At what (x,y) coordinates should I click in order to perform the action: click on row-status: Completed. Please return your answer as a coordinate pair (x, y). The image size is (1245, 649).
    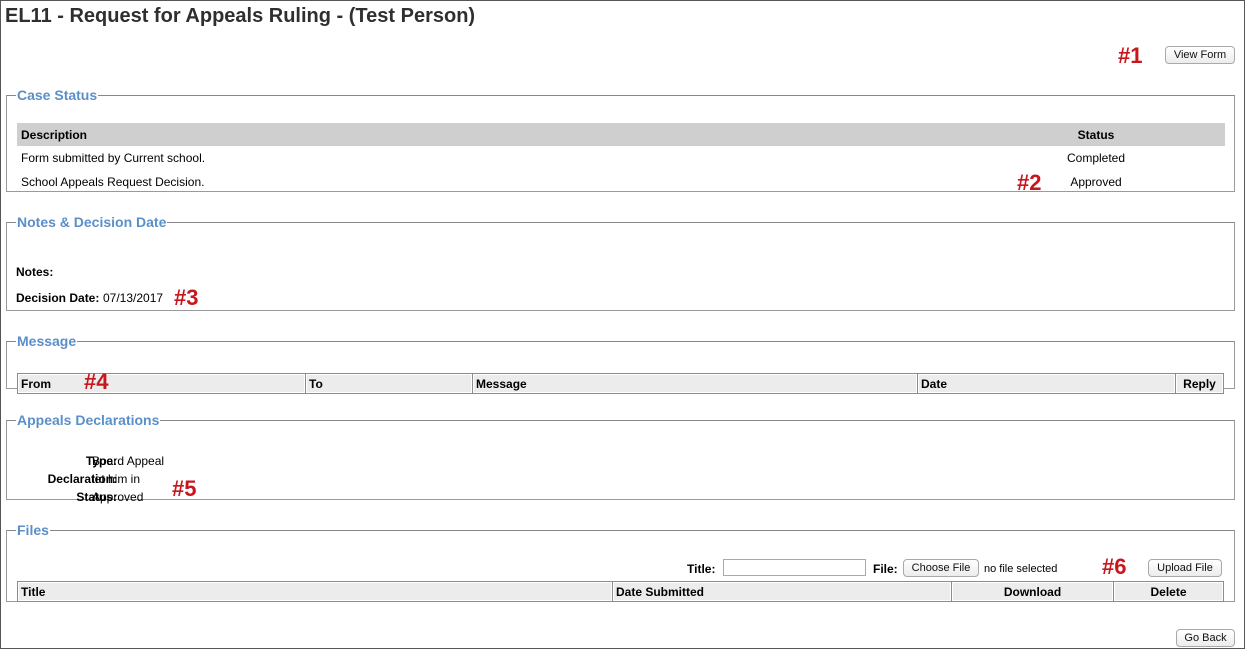
    Looking at the image, I should click on (1096, 158).